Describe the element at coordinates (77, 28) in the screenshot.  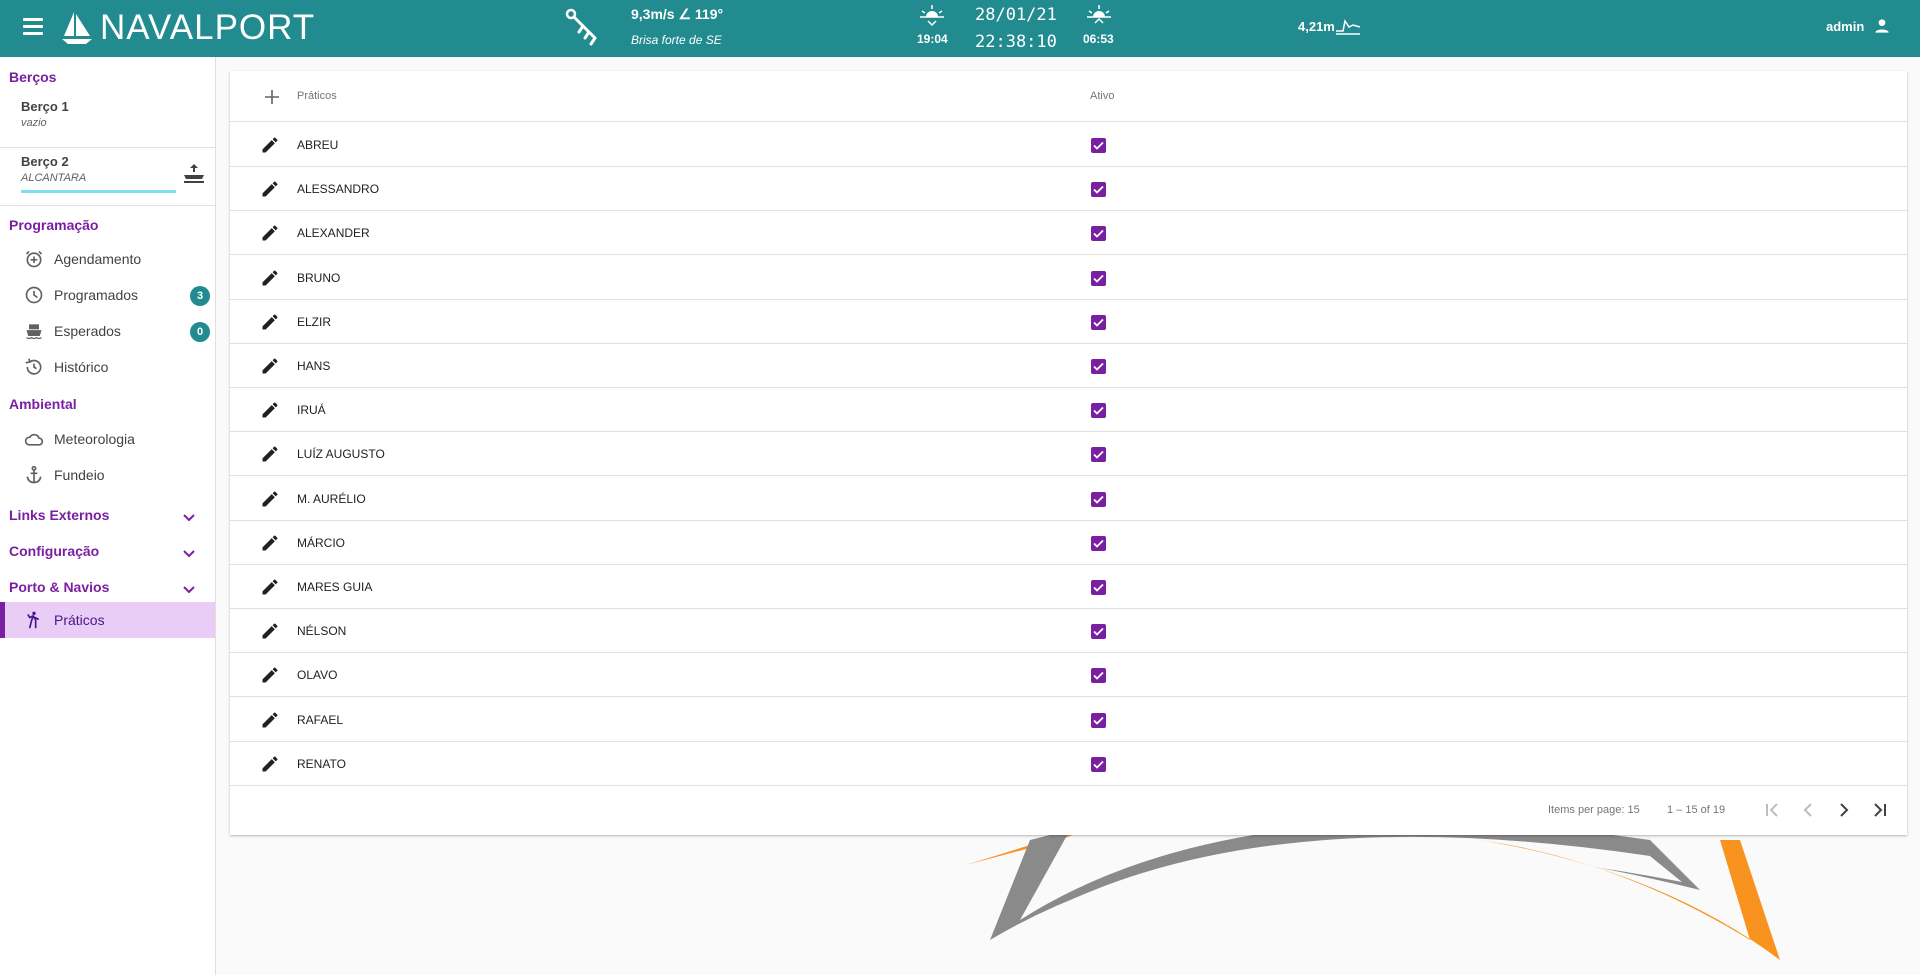
I see `sailboat-logo-icon` at that location.